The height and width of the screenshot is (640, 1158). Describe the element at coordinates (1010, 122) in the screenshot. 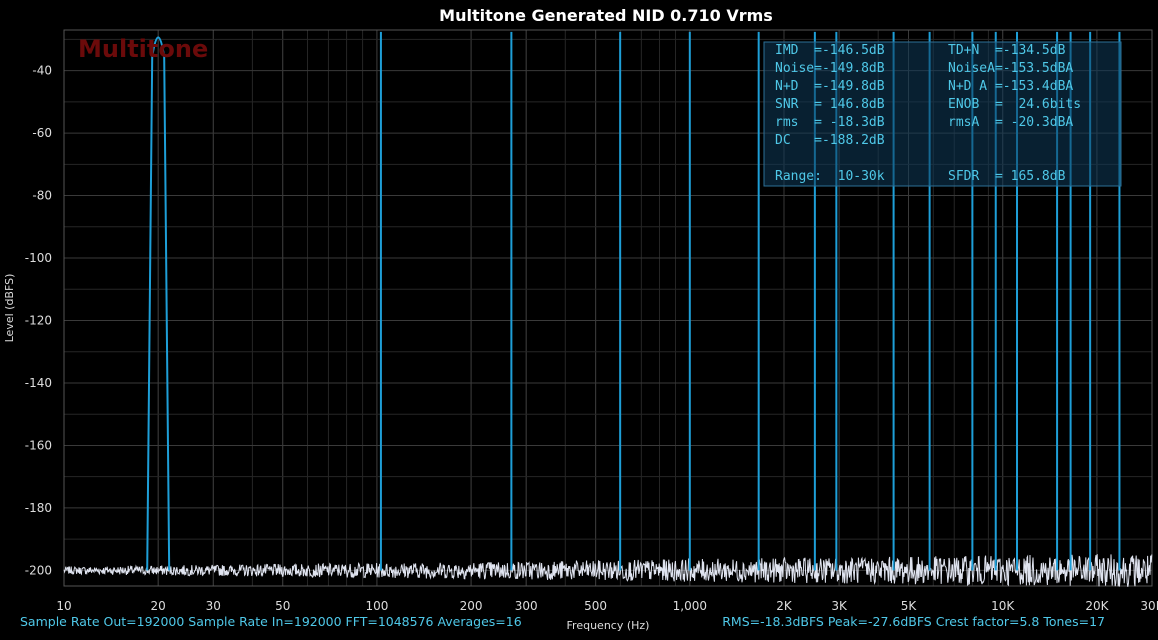

I see `stats-entry: rmsA = -20.3dBA` at that location.